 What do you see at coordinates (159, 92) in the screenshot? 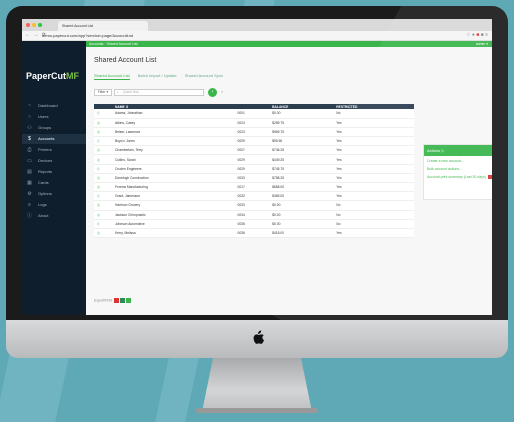
I see `quick-find-input: ⌕ Quick find` at bounding box center [159, 92].